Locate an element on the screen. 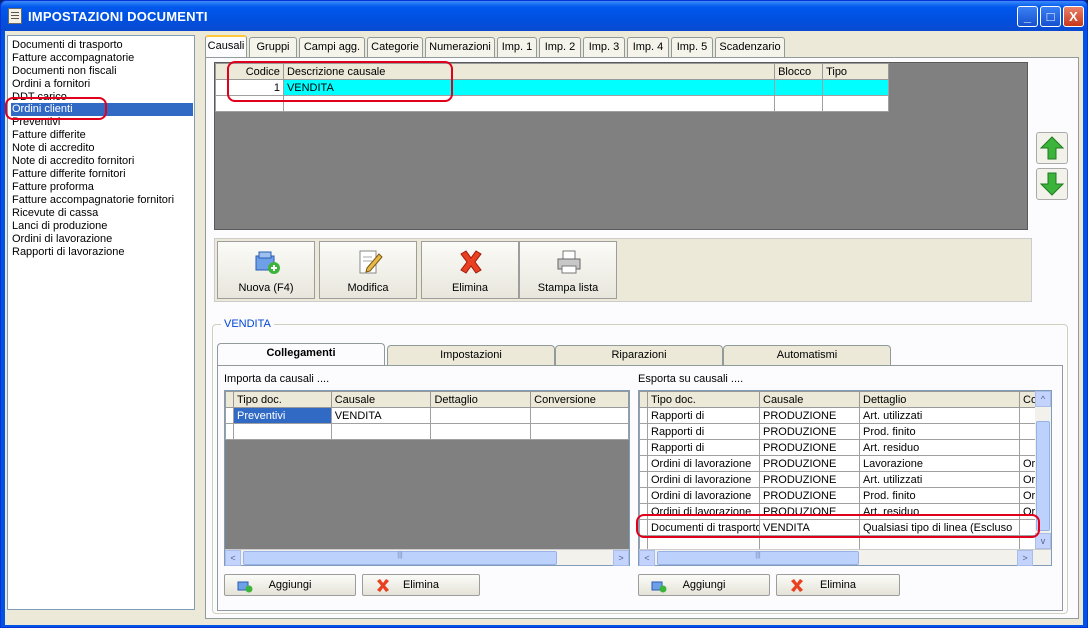 This screenshot has width=1088, height=628. import-delete-button: Elimina is located at coordinates (421, 585).